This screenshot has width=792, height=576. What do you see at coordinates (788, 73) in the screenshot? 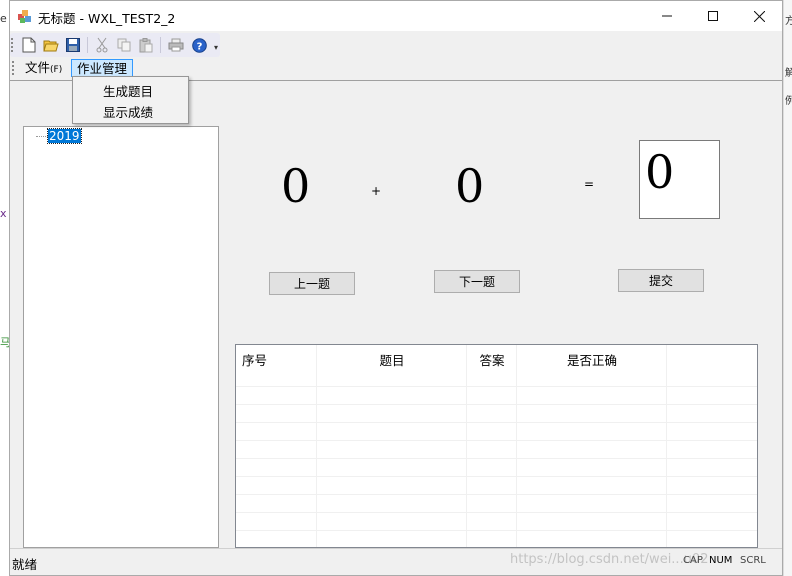
I see `fragment-text: 解` at bounding box center [788, 73].